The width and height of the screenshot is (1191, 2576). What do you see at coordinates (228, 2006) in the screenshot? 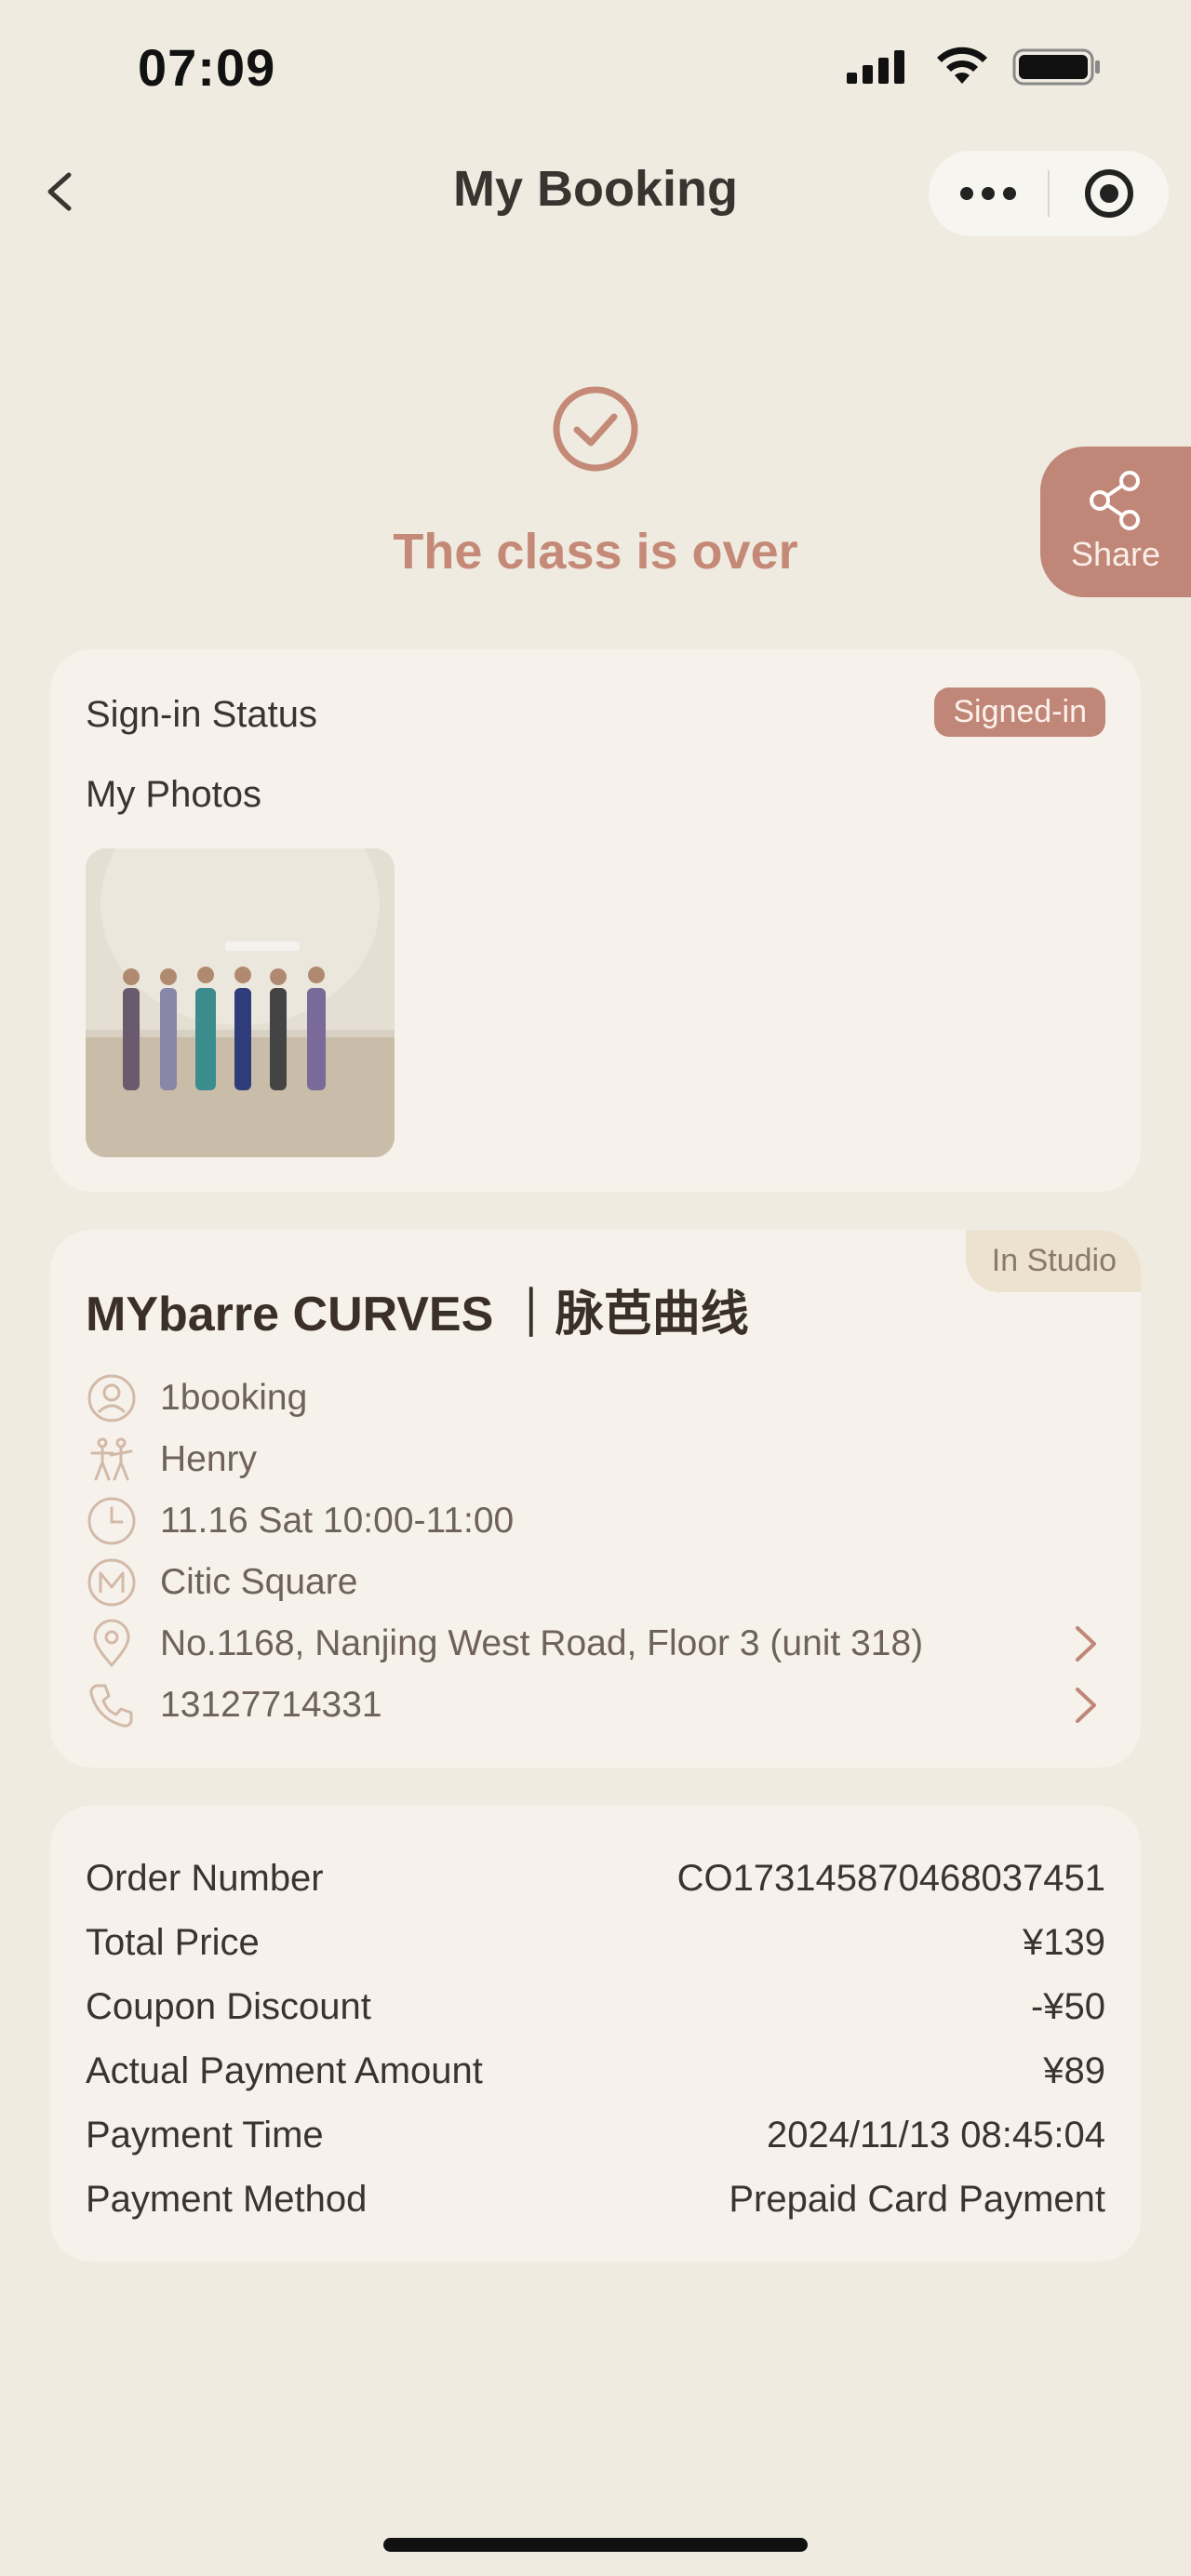
I see `order-label: Coupon Discount` at bounding box center [228, 2006].